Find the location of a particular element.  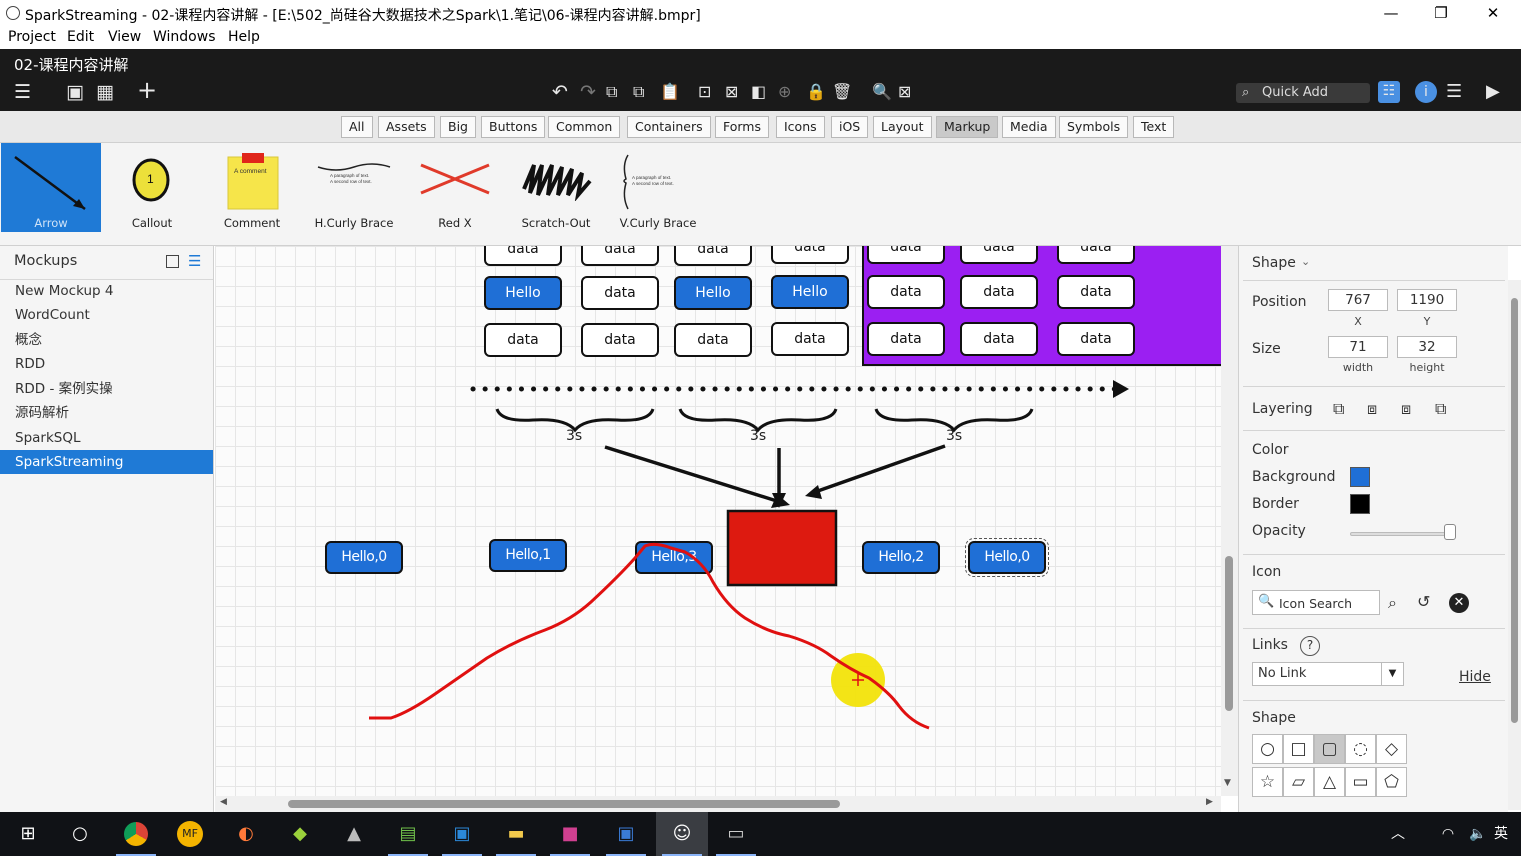

tab-all: All is located at coordinates (357, 127).